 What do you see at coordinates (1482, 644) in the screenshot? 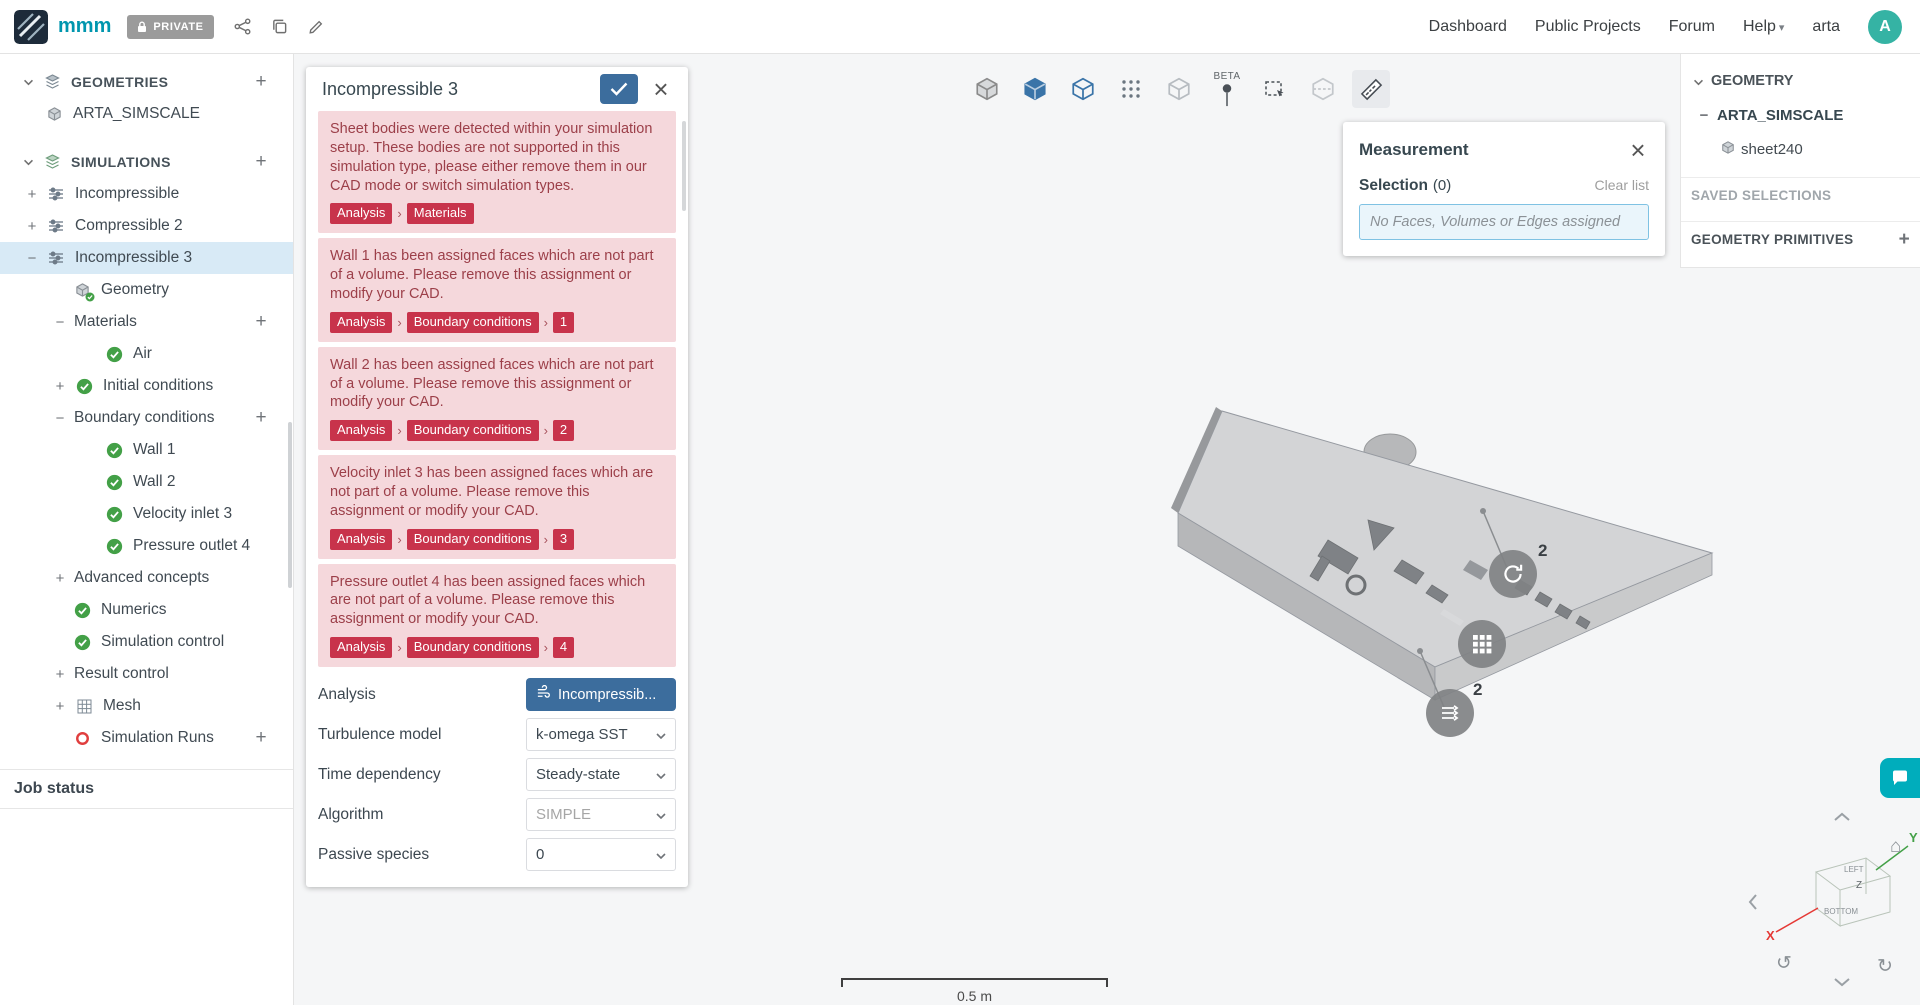
I see `annotation-badge-grid` at bounding box center [1482, 644].